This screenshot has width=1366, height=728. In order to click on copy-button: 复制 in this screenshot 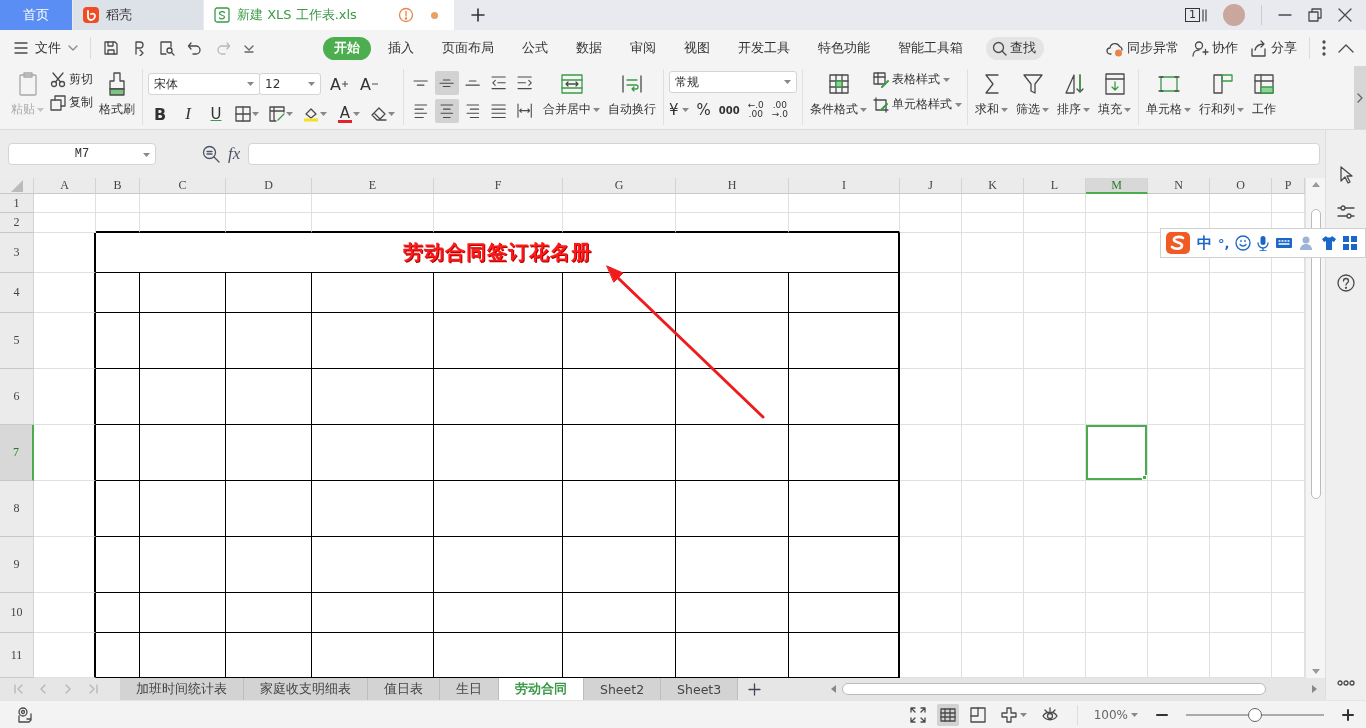, I will do `click(71, 102)`.